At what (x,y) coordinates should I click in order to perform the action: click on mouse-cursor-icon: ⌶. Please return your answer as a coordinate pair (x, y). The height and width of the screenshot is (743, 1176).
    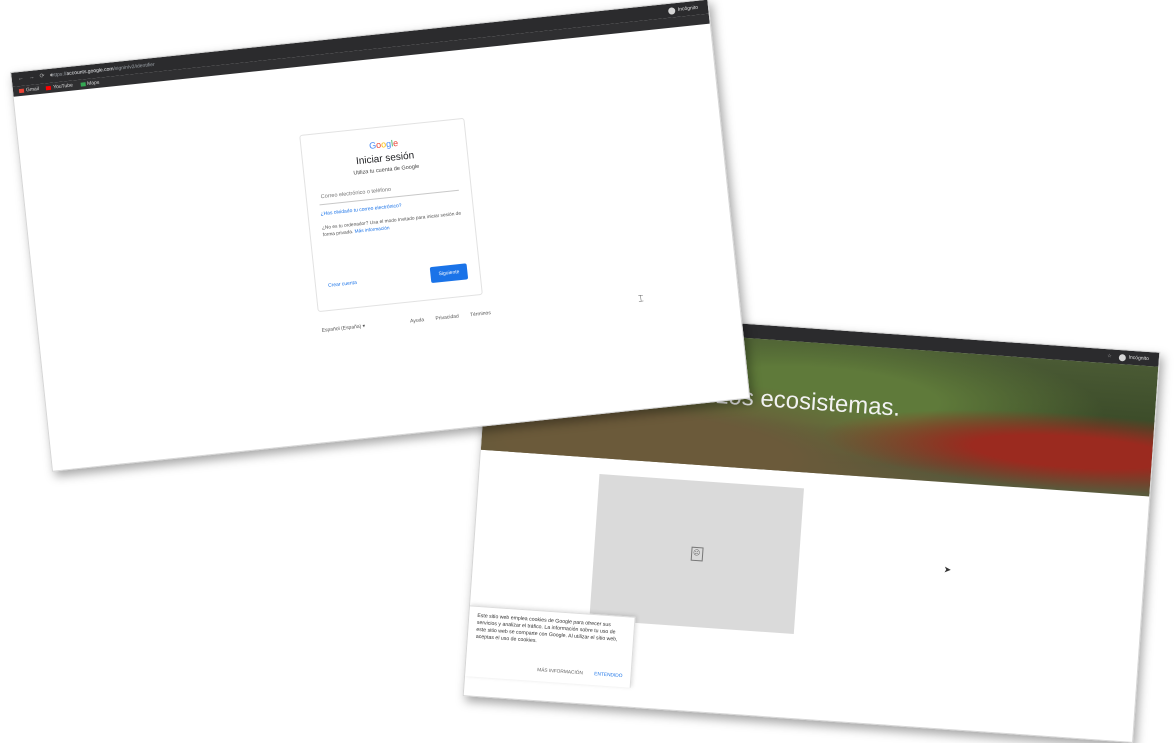
    Looking at the image, I should click on (641, 298).